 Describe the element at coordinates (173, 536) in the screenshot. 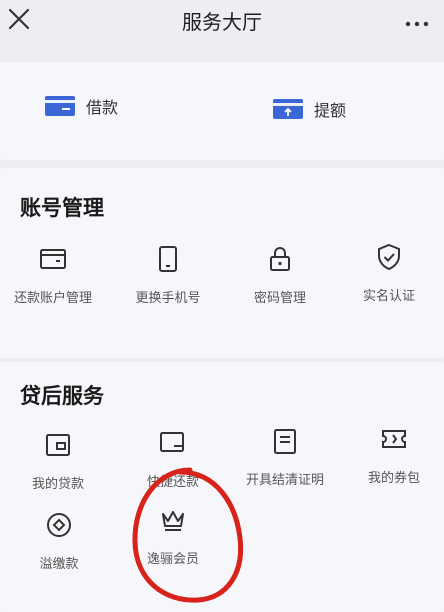

I see `membership-item: 逸骊会员` at that location.